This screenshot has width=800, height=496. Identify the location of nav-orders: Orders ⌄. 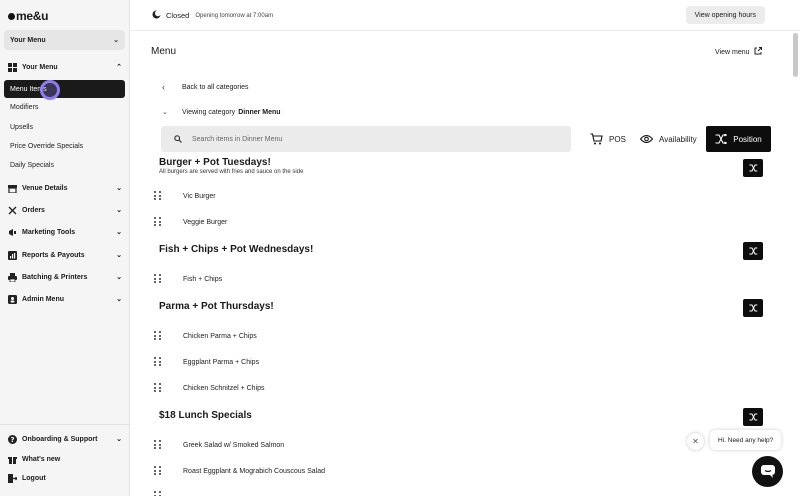
(65, 210).